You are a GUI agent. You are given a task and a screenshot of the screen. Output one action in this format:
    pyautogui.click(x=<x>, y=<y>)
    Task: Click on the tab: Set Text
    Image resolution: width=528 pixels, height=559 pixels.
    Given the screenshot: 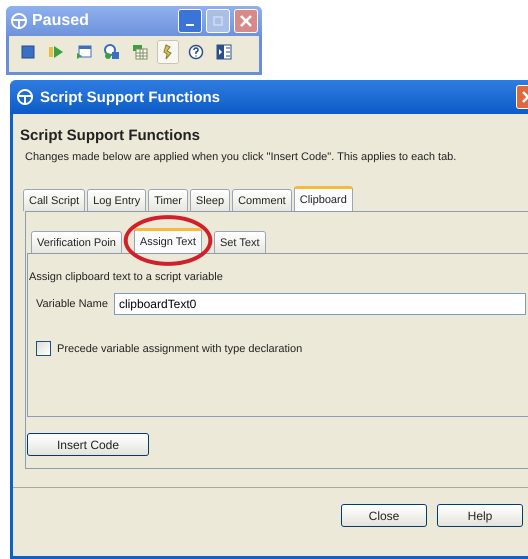 What is the action you would take?
    pyautogui.click(x=240, y=242)
    